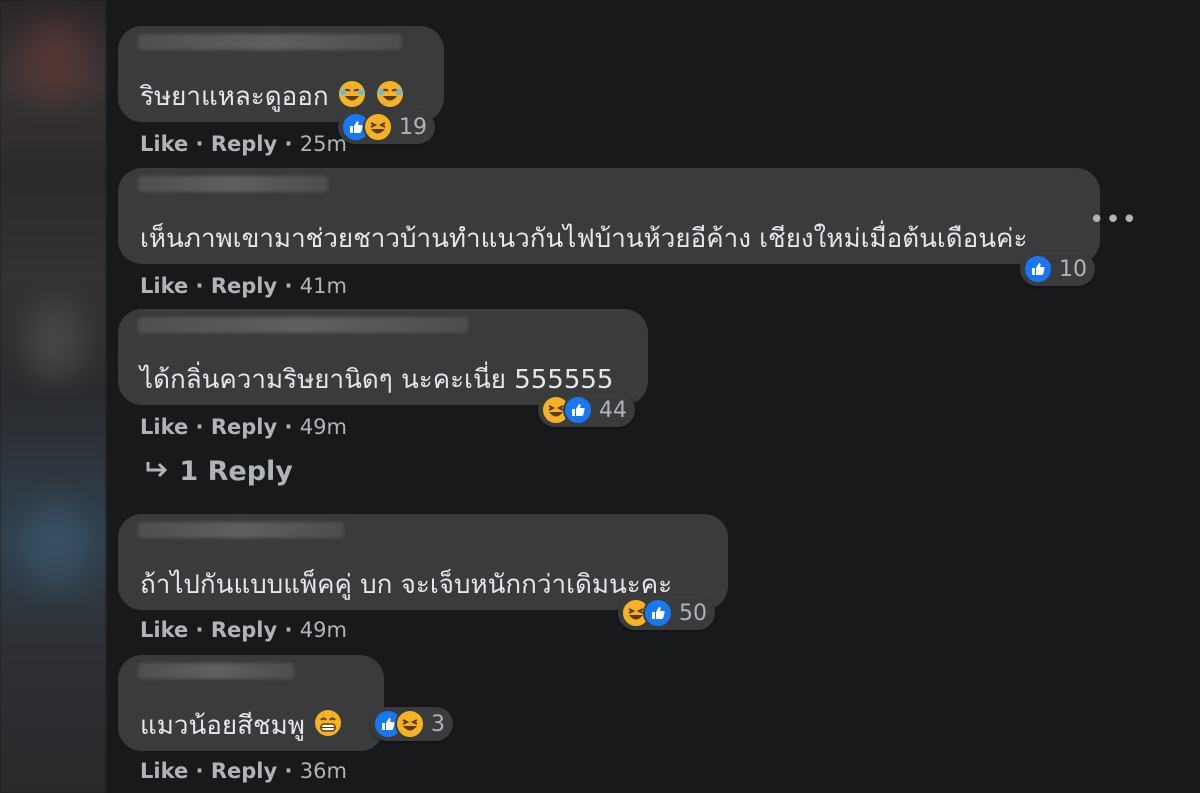 The image size is (1200, 793). I want to click on reaction-summary: 50, so click(666, 613).